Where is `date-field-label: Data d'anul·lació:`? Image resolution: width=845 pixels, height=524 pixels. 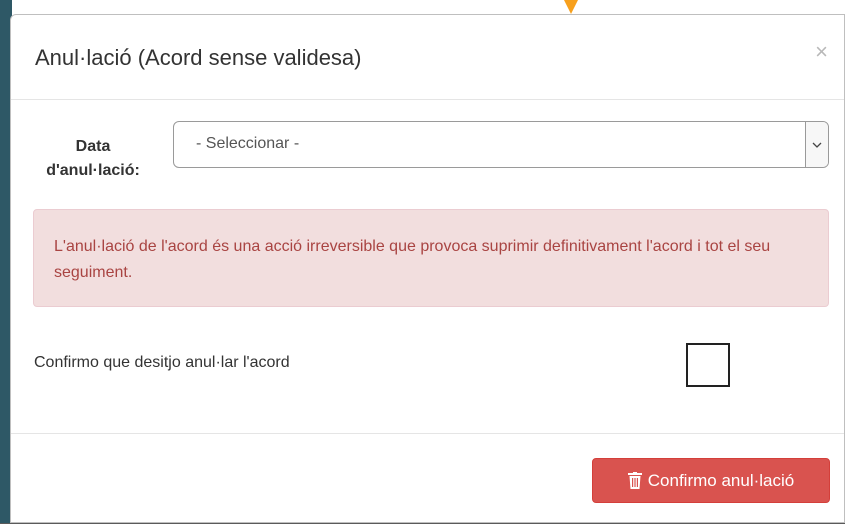 date-field-label: Data d'anul·lació: is located at coordinates (93, 158).